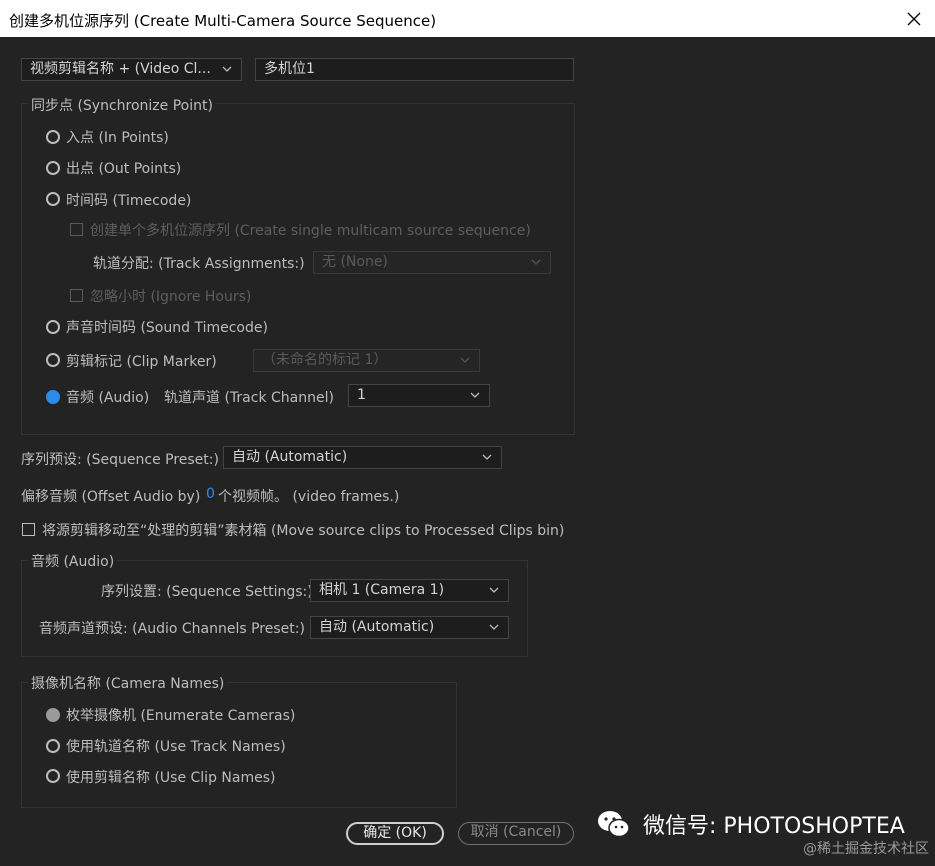  I want to click on sequence-name-field: 多机位1, so click(414, 69).